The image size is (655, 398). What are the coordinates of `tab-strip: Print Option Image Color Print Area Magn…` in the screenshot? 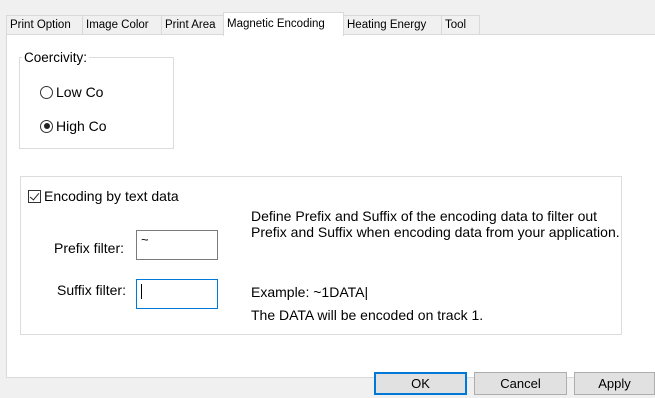 It's located at (330, 24).